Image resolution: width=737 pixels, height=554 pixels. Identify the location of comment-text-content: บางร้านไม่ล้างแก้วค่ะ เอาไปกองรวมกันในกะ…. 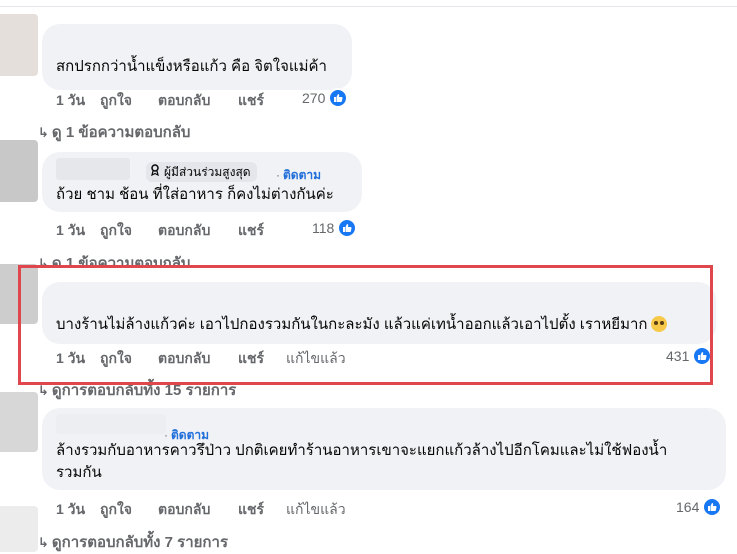
(352, 324).